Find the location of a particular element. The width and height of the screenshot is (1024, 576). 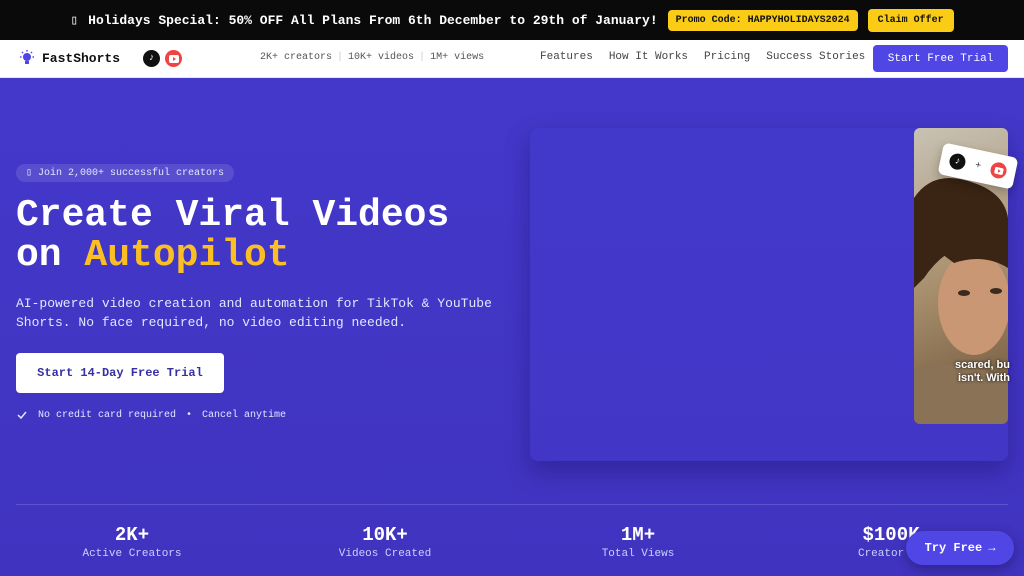

hero-title: Create Viral Videos on Autopilot is located at coordinates (266, 236).